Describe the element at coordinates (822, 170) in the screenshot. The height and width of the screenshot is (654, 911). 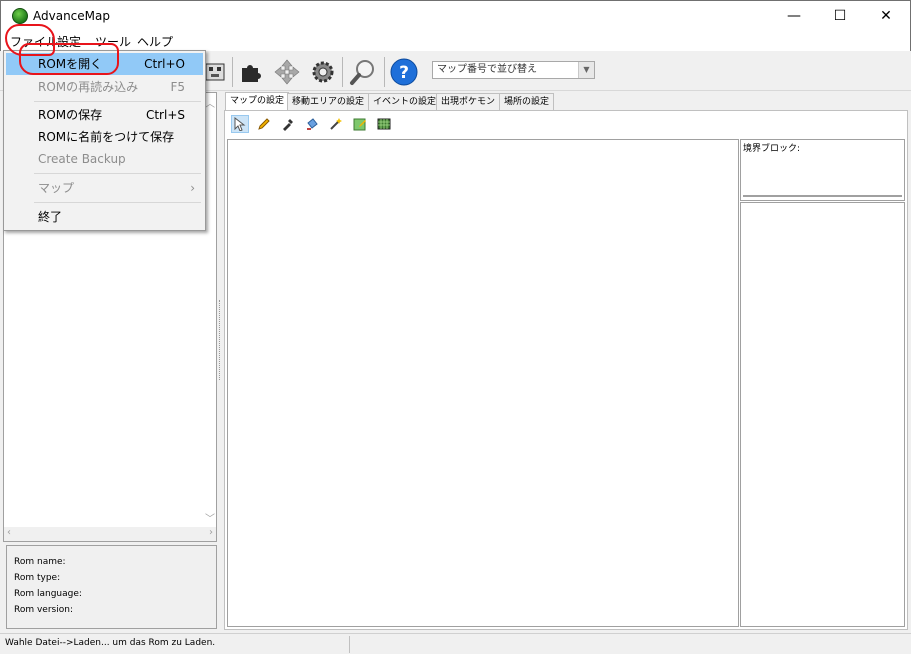
I see `border-block-panel: 境界ブロック:` at that location.